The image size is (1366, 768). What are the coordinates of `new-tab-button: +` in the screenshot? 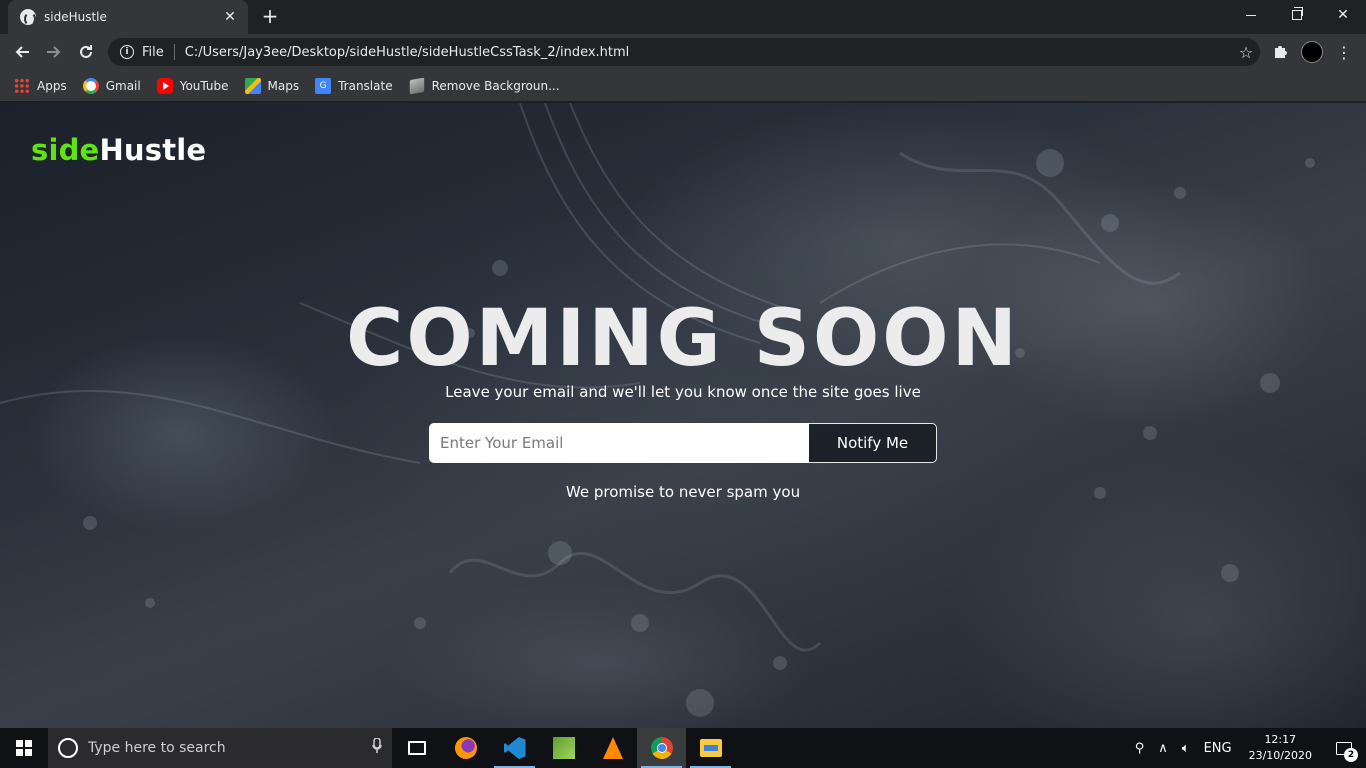 It's located at (270, 17).